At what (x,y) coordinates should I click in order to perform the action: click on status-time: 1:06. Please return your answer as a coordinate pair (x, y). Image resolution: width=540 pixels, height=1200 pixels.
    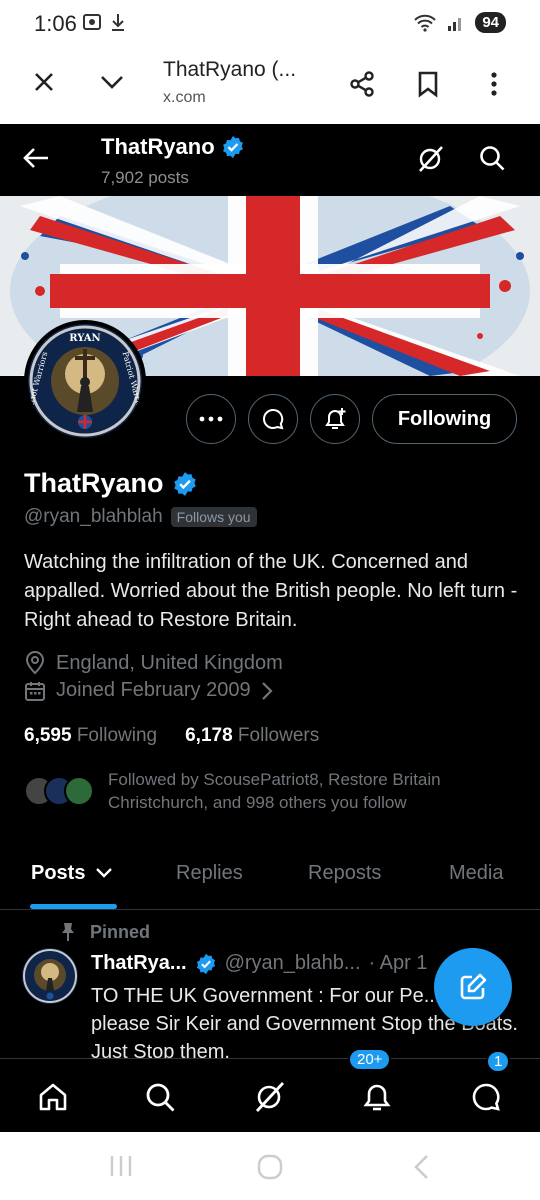
    Looking at the image, I should click on (55, 23).